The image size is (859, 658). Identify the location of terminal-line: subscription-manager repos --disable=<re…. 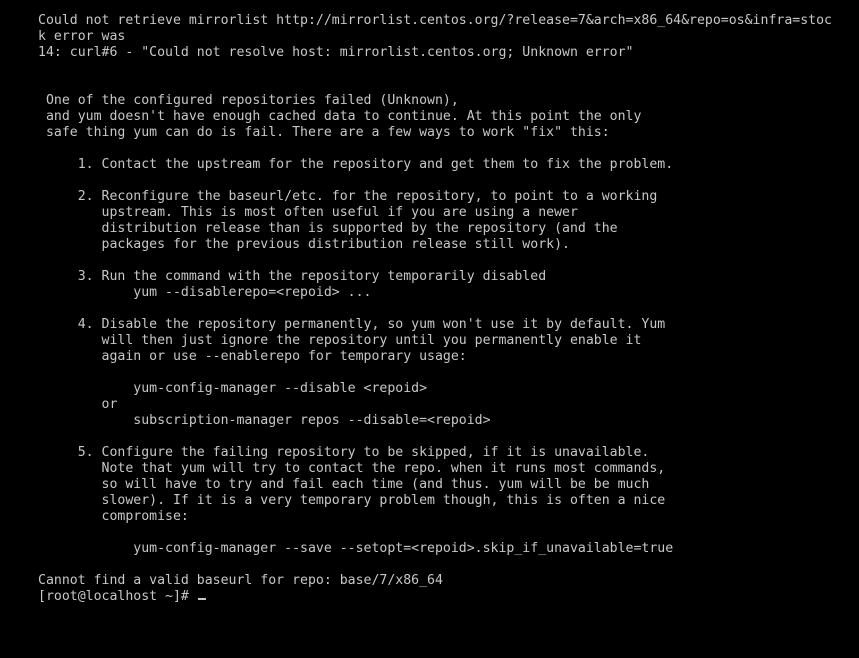
(264, 420).